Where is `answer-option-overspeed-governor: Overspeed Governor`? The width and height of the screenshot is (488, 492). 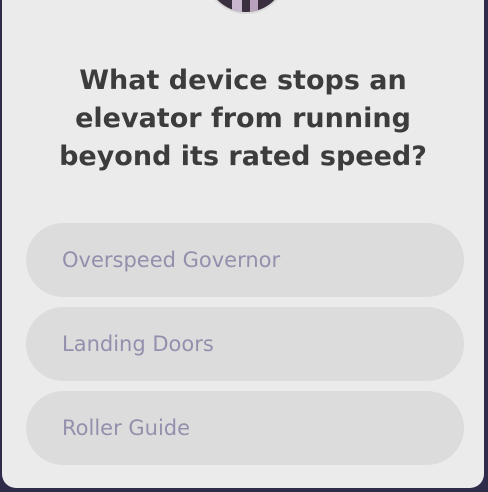
answer-option-overspeed-governor: Overspeed Governor is located at coordinates (245, 260).